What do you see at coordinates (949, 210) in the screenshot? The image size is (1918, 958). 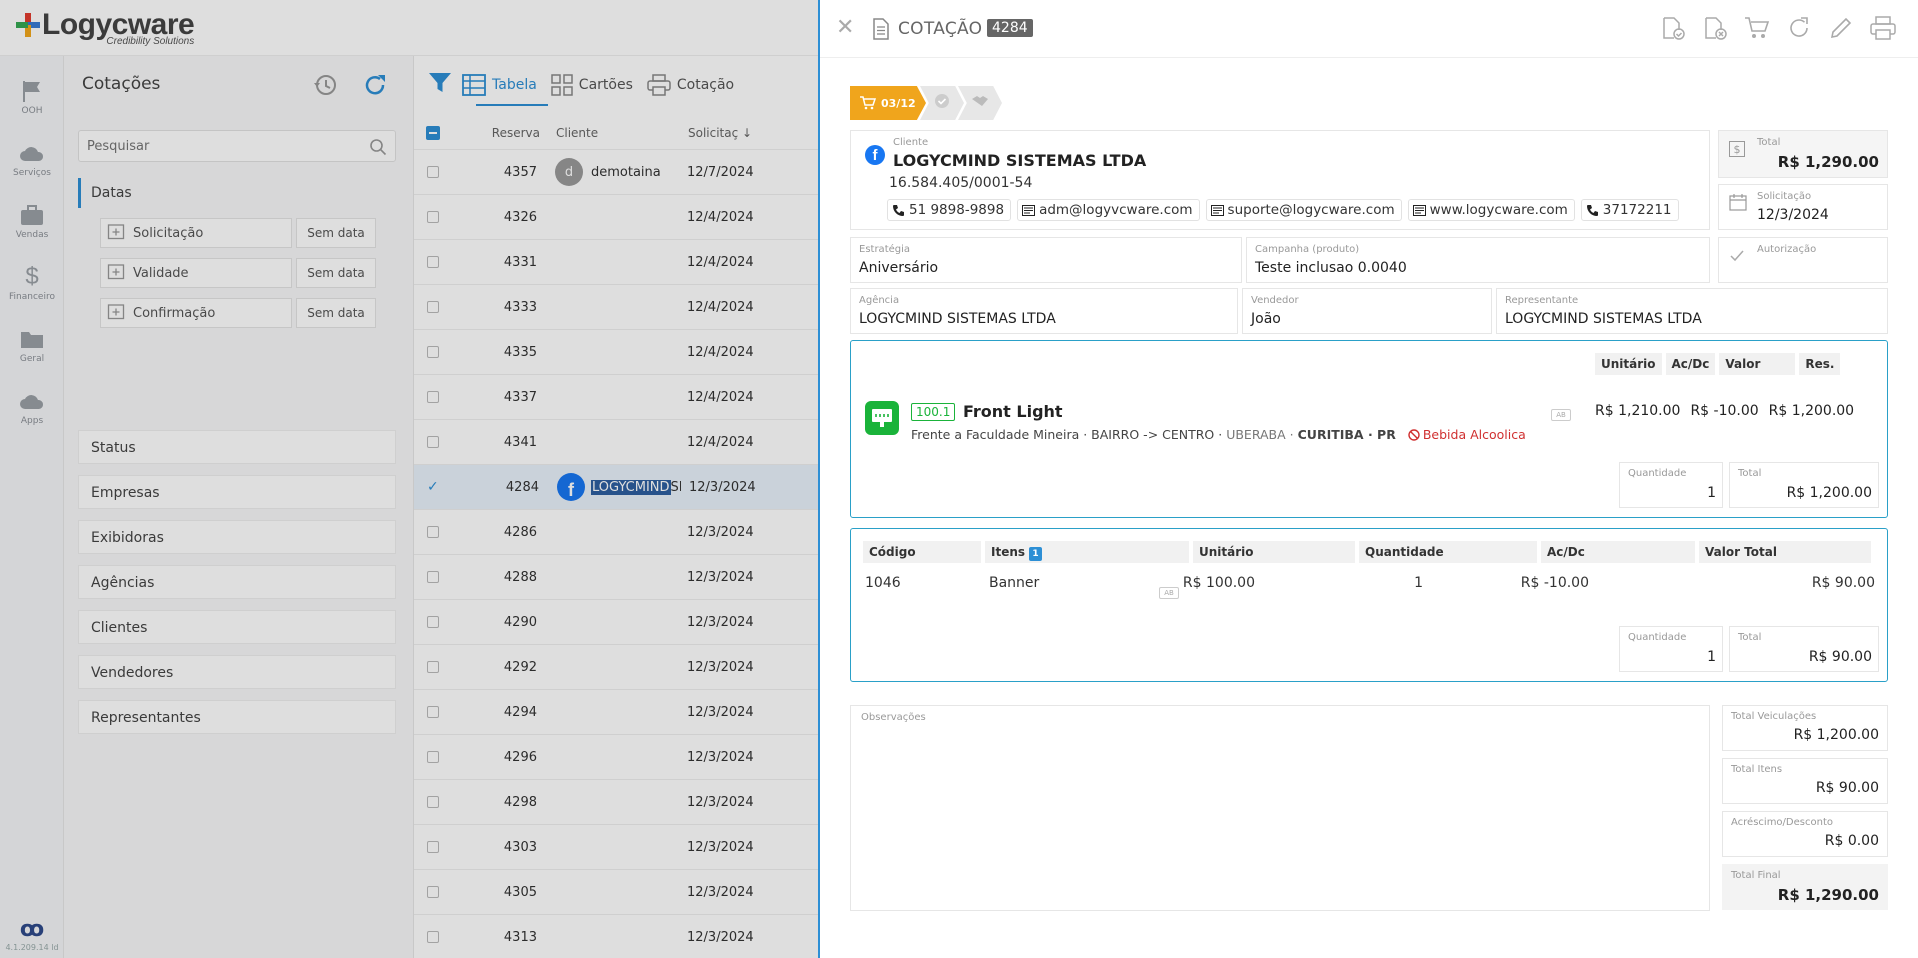 I see `contact-chip-phone: 51 9898-9898` at bounding box center [949, 210].